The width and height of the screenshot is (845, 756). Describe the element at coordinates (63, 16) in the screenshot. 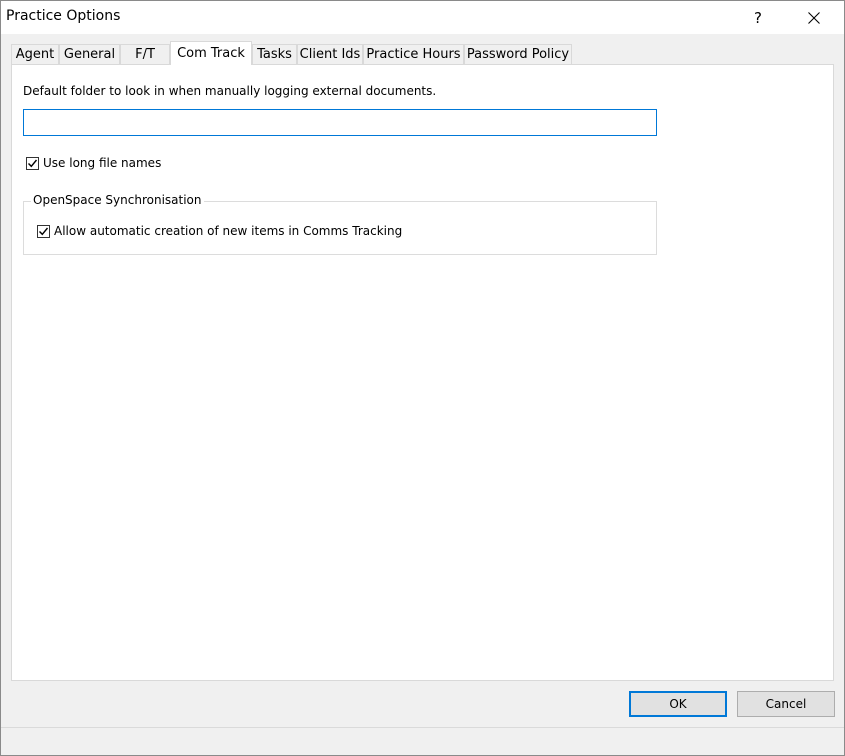

I see `window-title: Practice Options` at that location.